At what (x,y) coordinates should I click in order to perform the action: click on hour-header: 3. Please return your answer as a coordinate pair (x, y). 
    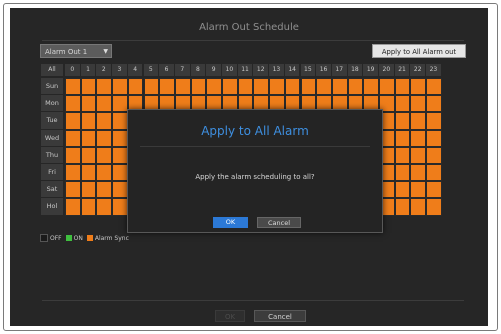
    Looking at the image, I should click on (119, 70).